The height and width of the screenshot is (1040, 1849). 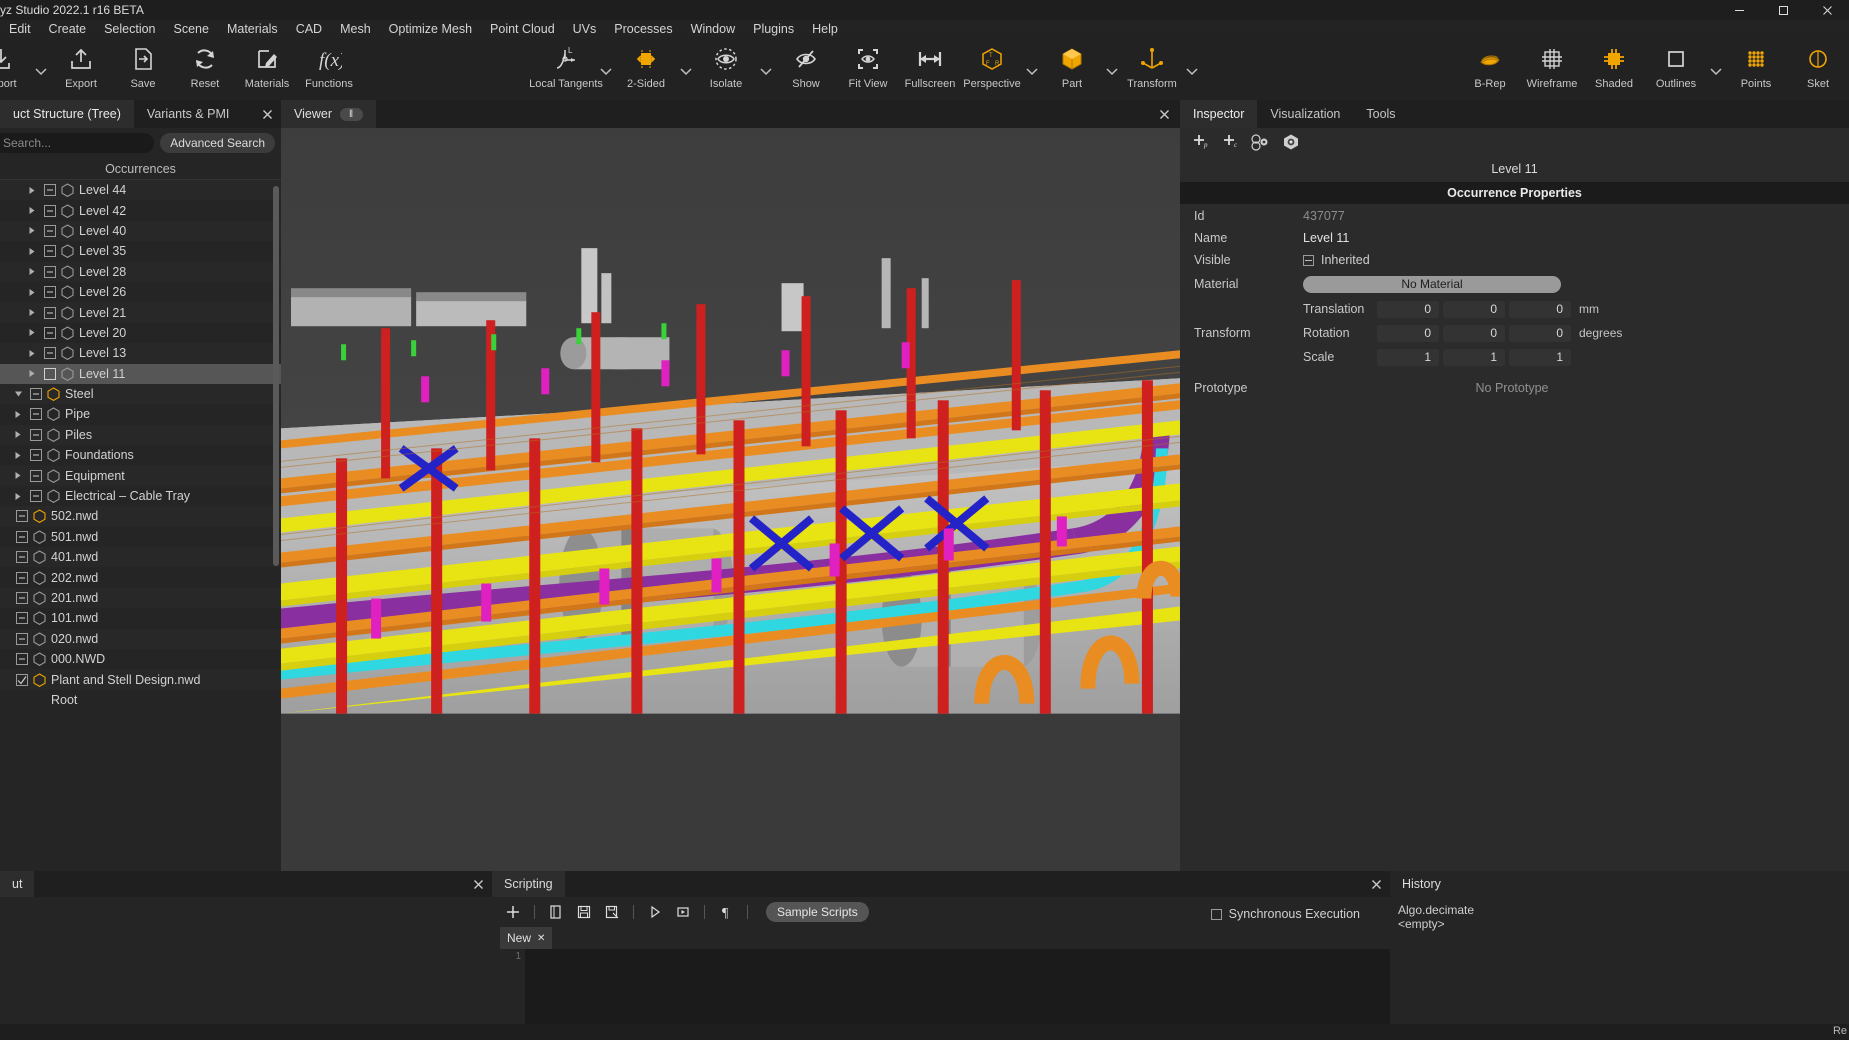 What do you see at coordinates (140, 394) in the screenshot?
I see `tree-item: Steel` at bounding box center [140, 394].